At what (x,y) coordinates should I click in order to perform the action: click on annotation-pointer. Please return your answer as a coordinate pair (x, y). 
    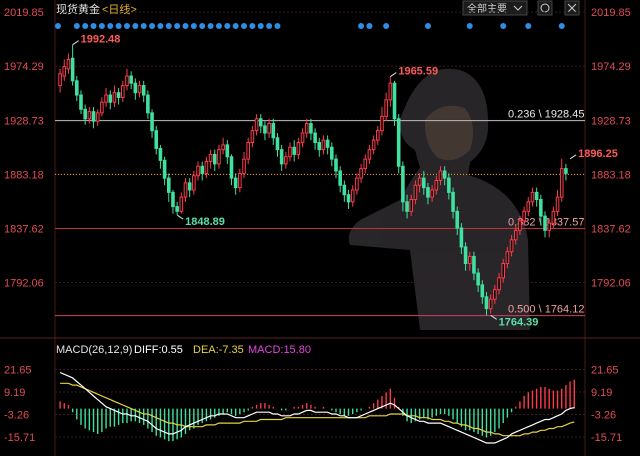
    Looking at the image, I should click on (180, 217).